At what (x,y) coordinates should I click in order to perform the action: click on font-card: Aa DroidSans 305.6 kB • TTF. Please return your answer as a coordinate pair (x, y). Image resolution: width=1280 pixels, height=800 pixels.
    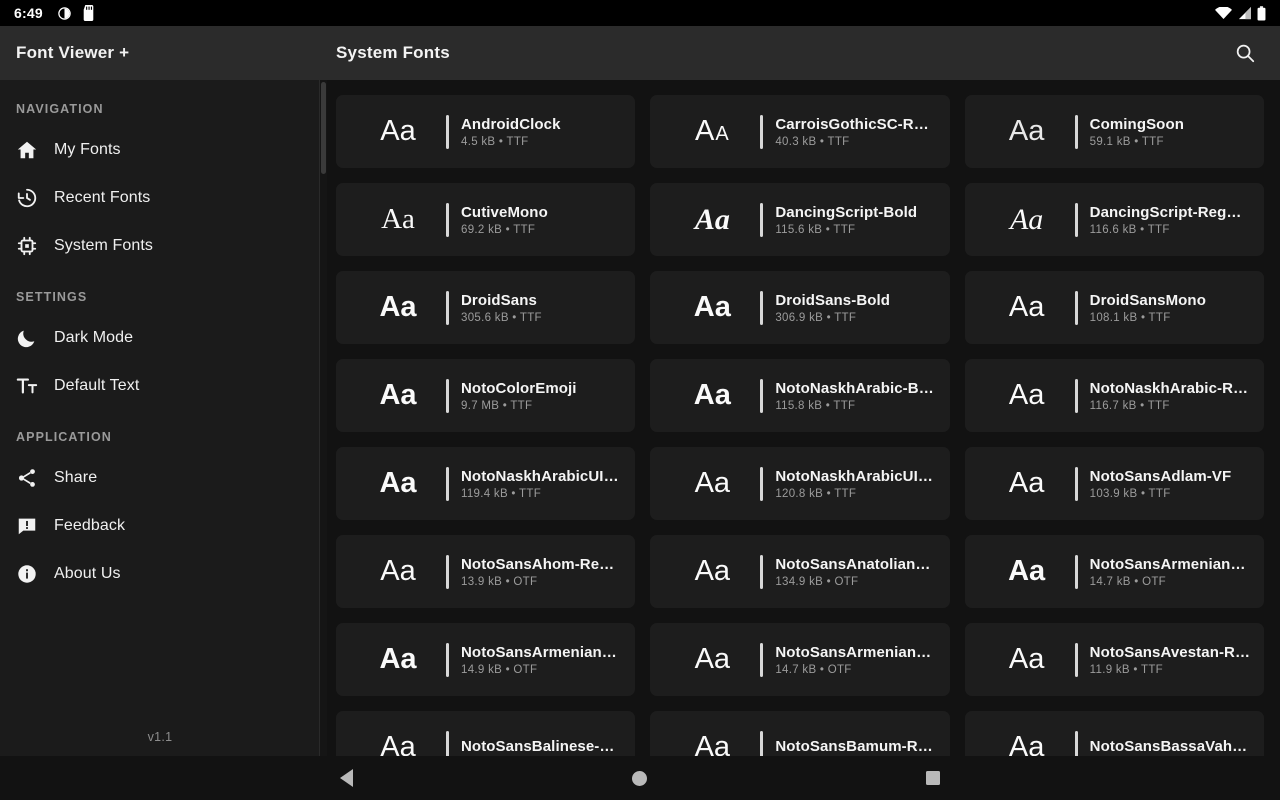
    Looking at the image, I should click on (486, 307).